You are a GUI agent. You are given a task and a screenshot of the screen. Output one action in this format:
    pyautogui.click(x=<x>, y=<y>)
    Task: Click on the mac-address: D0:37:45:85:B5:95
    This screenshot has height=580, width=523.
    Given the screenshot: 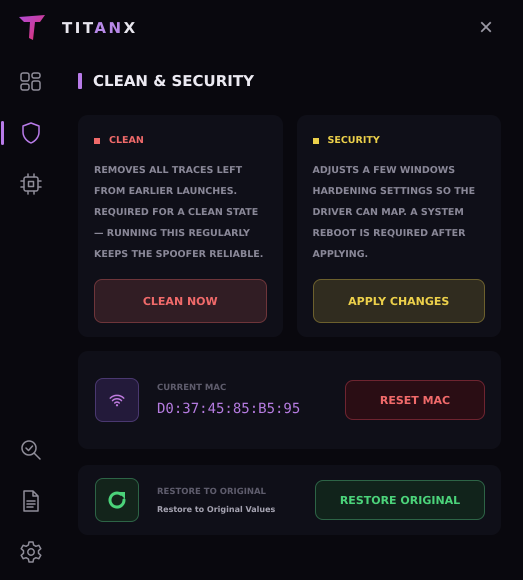 What is the action you would take?
    pyautogui.click(x=229, y=409)
    